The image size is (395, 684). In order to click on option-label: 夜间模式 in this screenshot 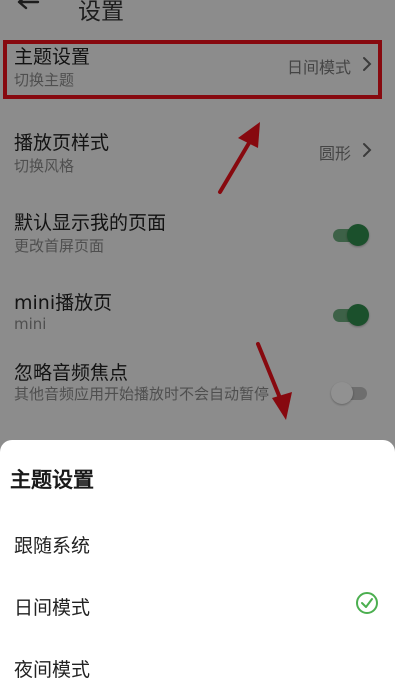, I will do `click(52, 670)`.